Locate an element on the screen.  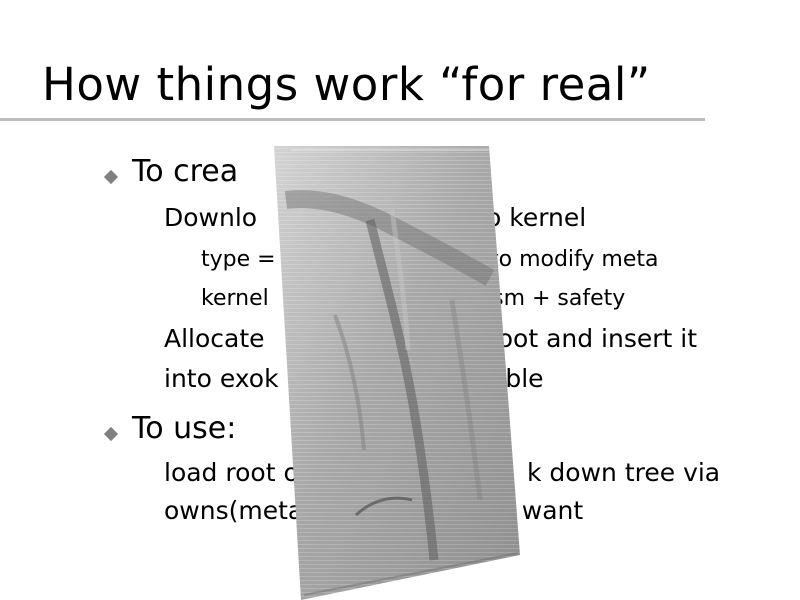
sub-bullet-2-left: Allocate is located at coordinates (214, 338).